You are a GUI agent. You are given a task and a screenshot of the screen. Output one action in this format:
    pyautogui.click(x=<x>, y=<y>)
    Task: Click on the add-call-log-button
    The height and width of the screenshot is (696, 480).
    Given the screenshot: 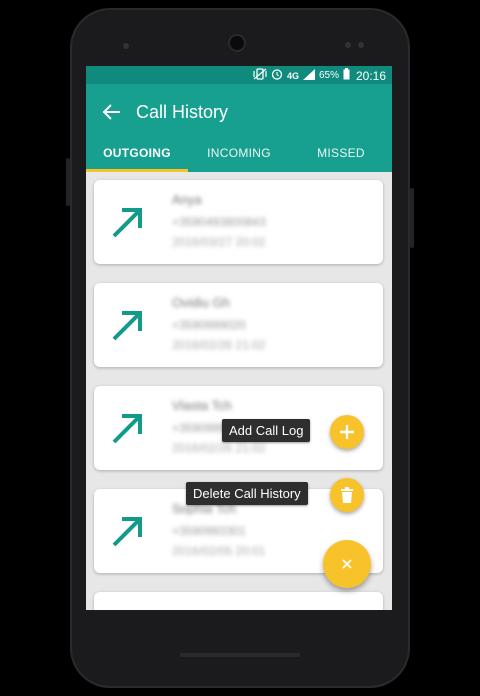 What is the action you would take?
    pyautogui.click(x=347, y=432)
    